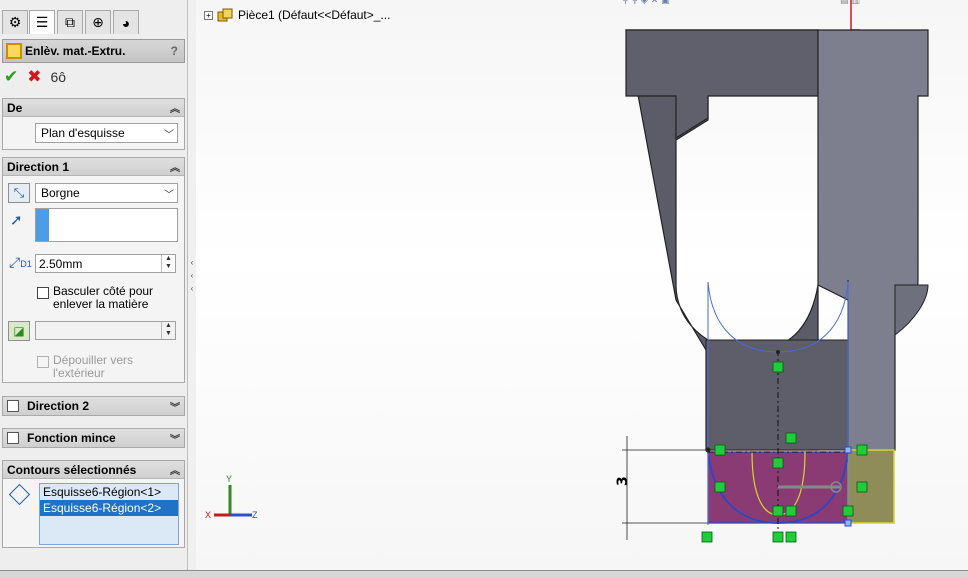  I want to click on end-condition-select: Borgne ﹀, so click(106, 193).